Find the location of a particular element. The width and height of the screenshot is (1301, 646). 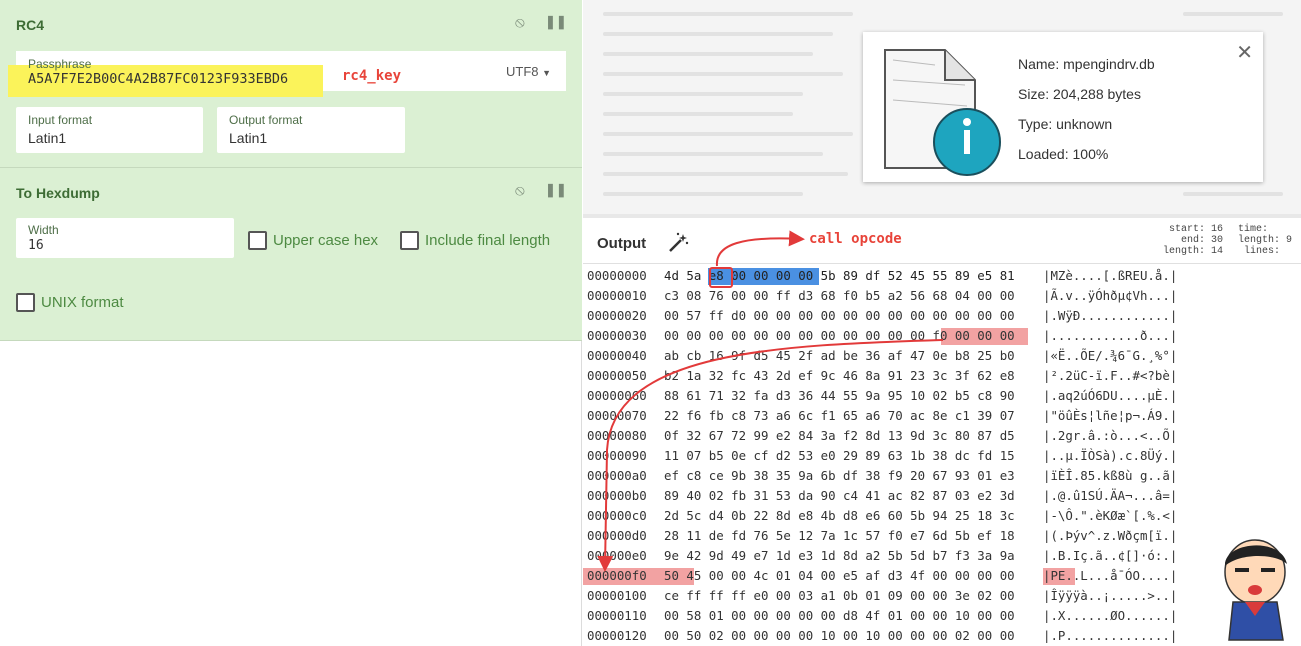

input-format-label: Input format is located at coordinates (60, 120).